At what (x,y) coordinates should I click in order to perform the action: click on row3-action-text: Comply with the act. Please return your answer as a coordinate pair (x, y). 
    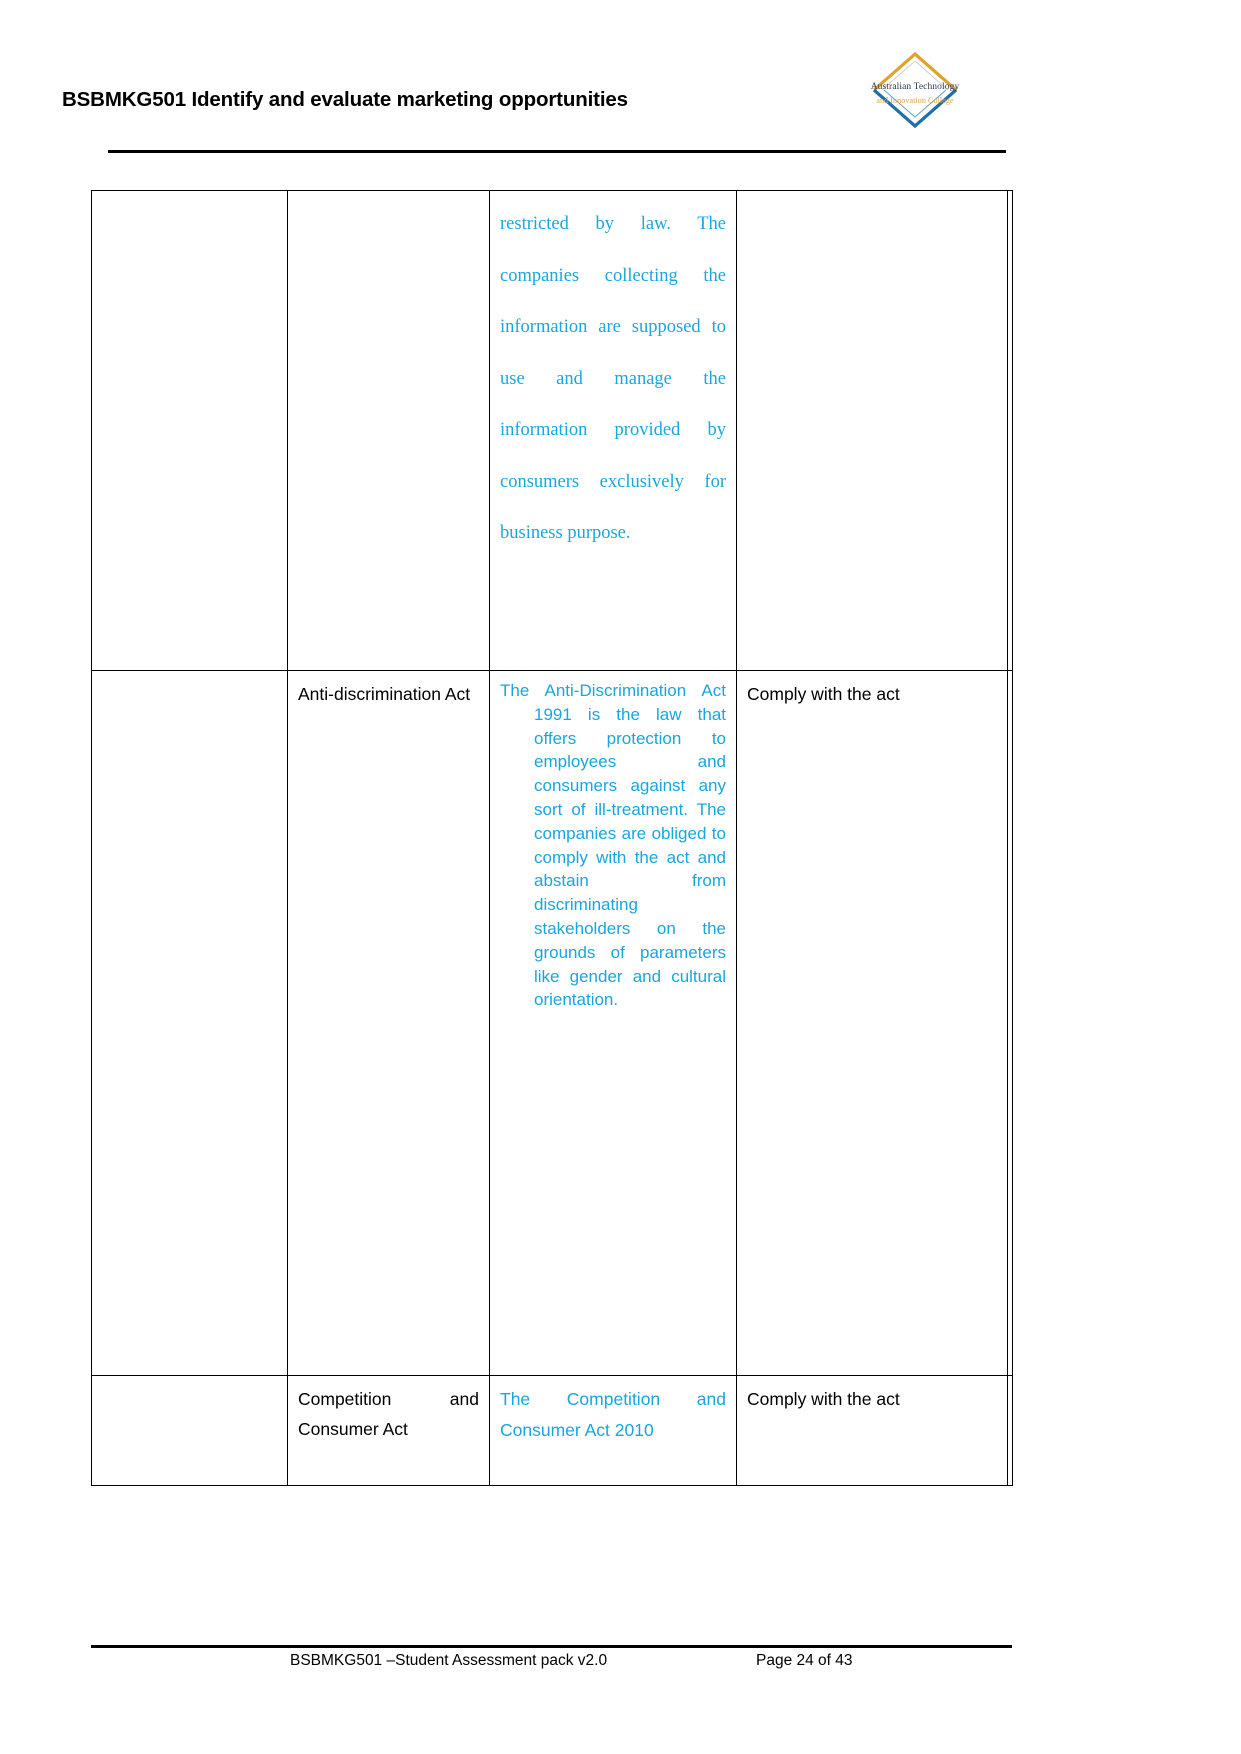
    Looking at the image, I should click on (823, 1399).